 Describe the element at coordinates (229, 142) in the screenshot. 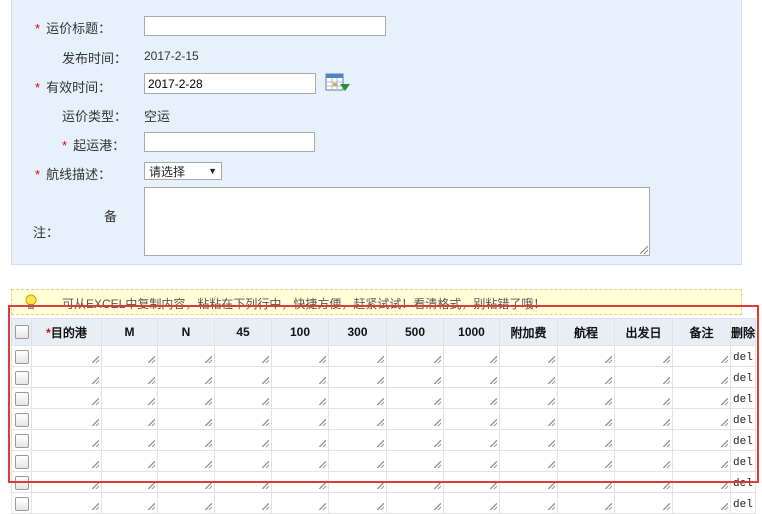

I see `origin-input` at that location.